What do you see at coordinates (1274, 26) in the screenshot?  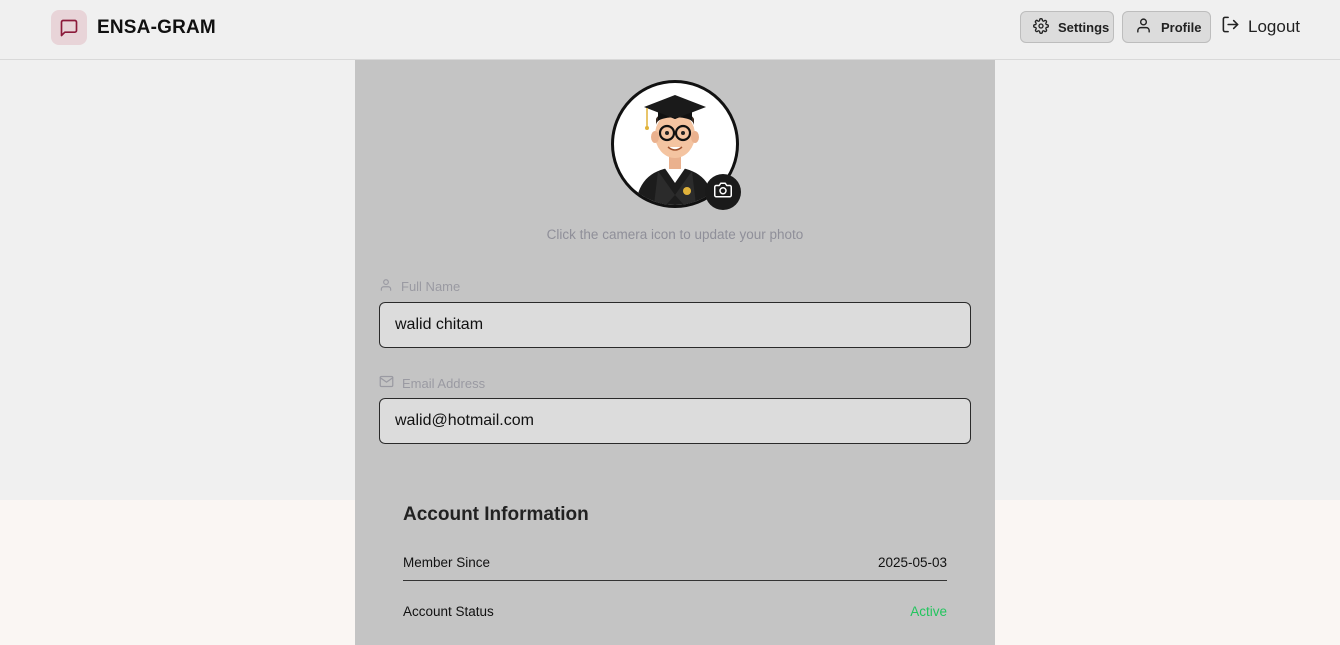 I see `logout-label: Logout` at bounding box center [1274, 26].